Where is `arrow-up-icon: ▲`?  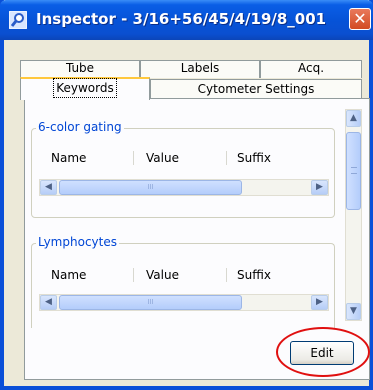
arrow-up-icon: ▲ is located at coordinates (353, 118).